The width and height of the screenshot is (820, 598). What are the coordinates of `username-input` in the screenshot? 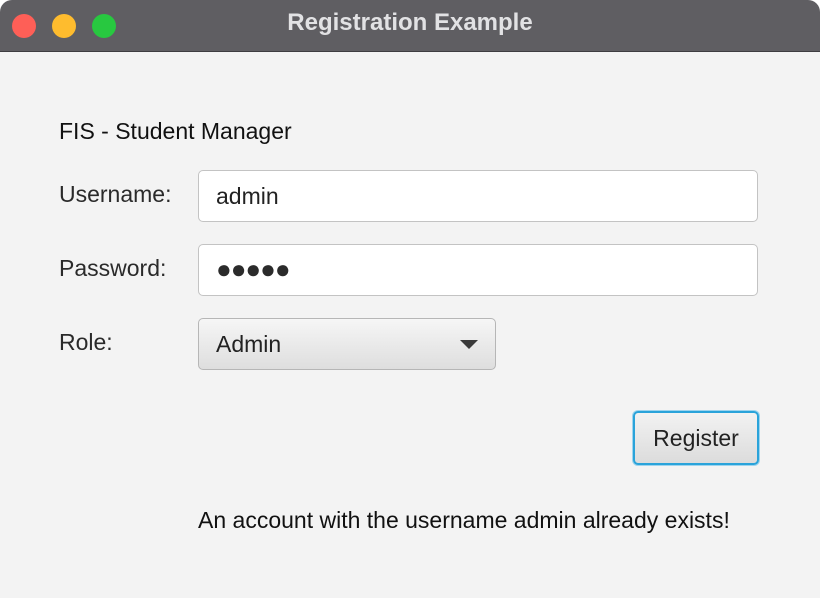 It's located at (478, 196).